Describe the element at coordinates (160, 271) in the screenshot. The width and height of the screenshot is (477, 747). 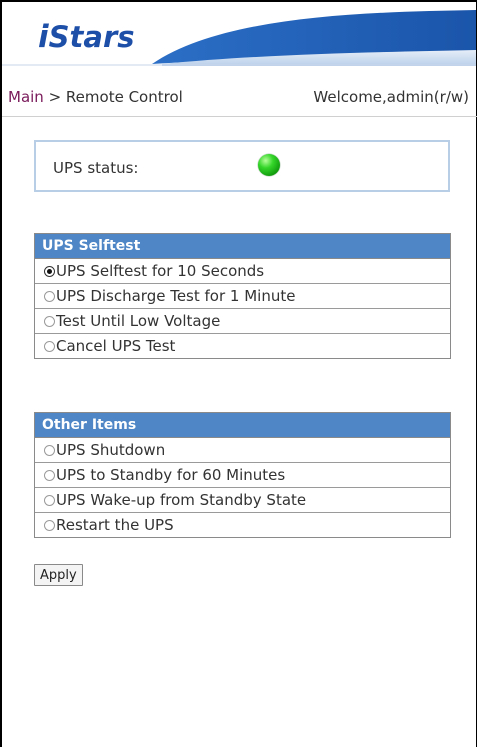
I see `option-label: UPS Selftest for 10 Seconds` at that location.